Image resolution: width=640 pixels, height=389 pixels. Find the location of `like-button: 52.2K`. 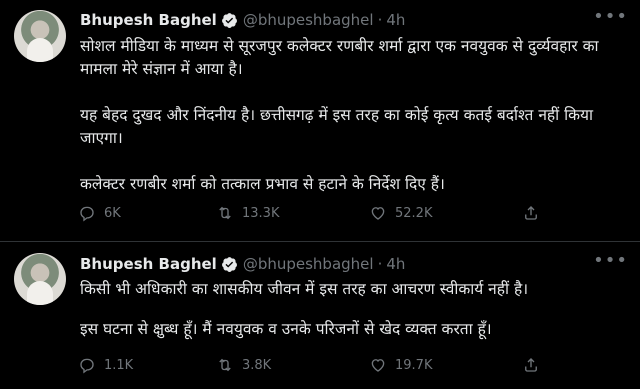

like-button: 52.2K is located at coordinates (400, 213).